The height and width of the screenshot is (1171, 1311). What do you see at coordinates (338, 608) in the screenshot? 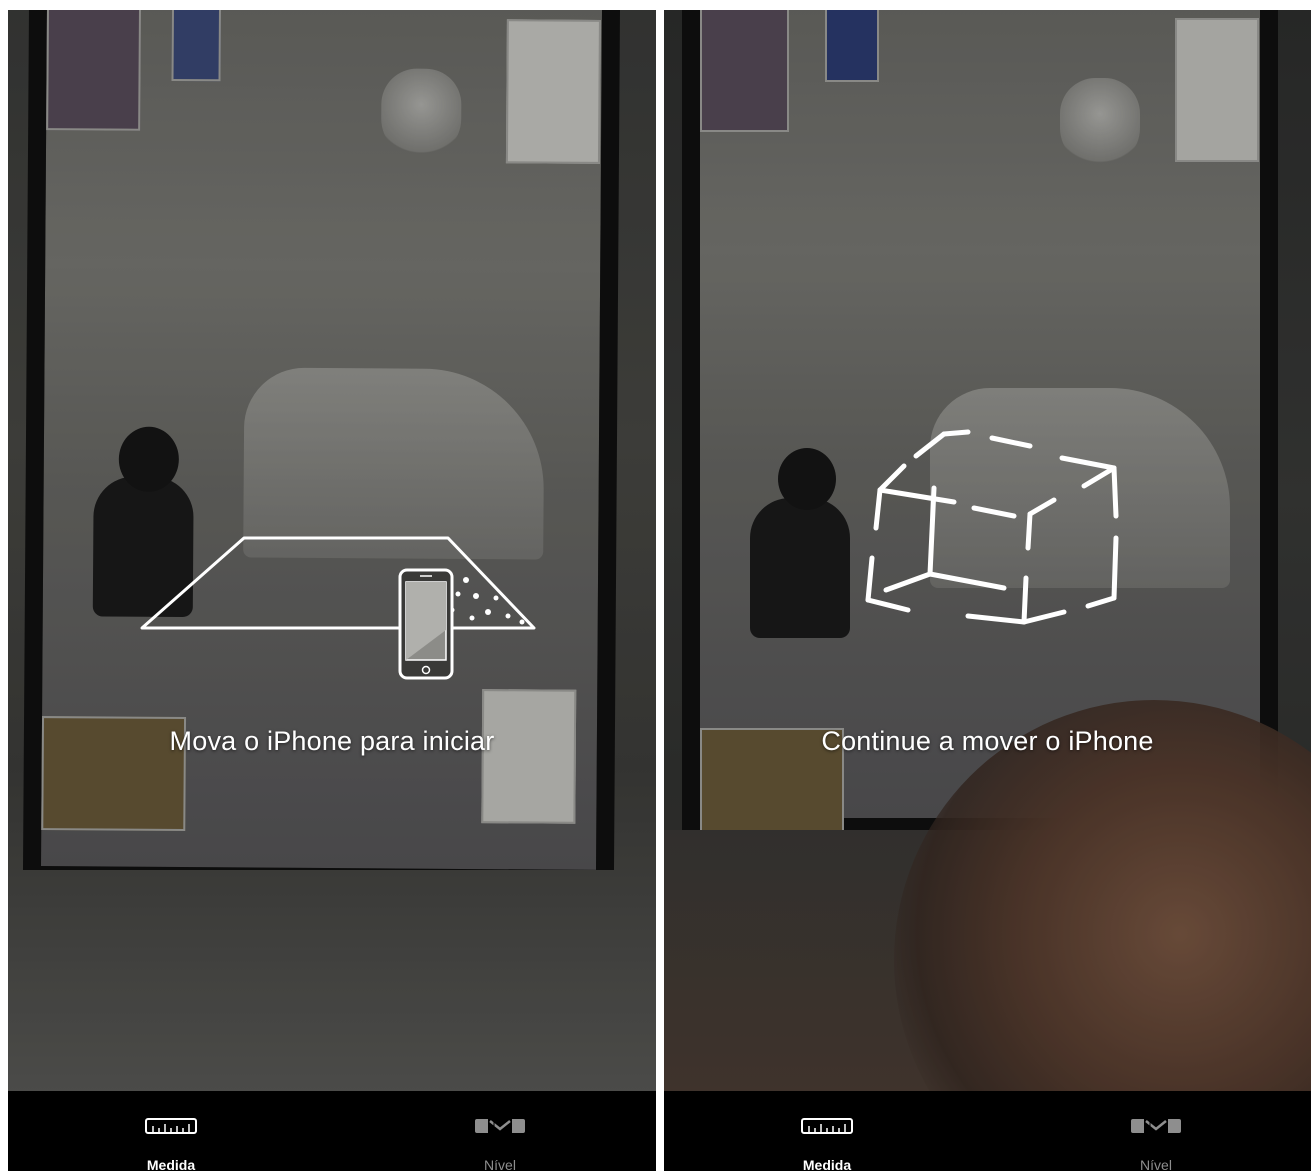
I see `move-iphone-illustration` at bounding box center [338, 608].